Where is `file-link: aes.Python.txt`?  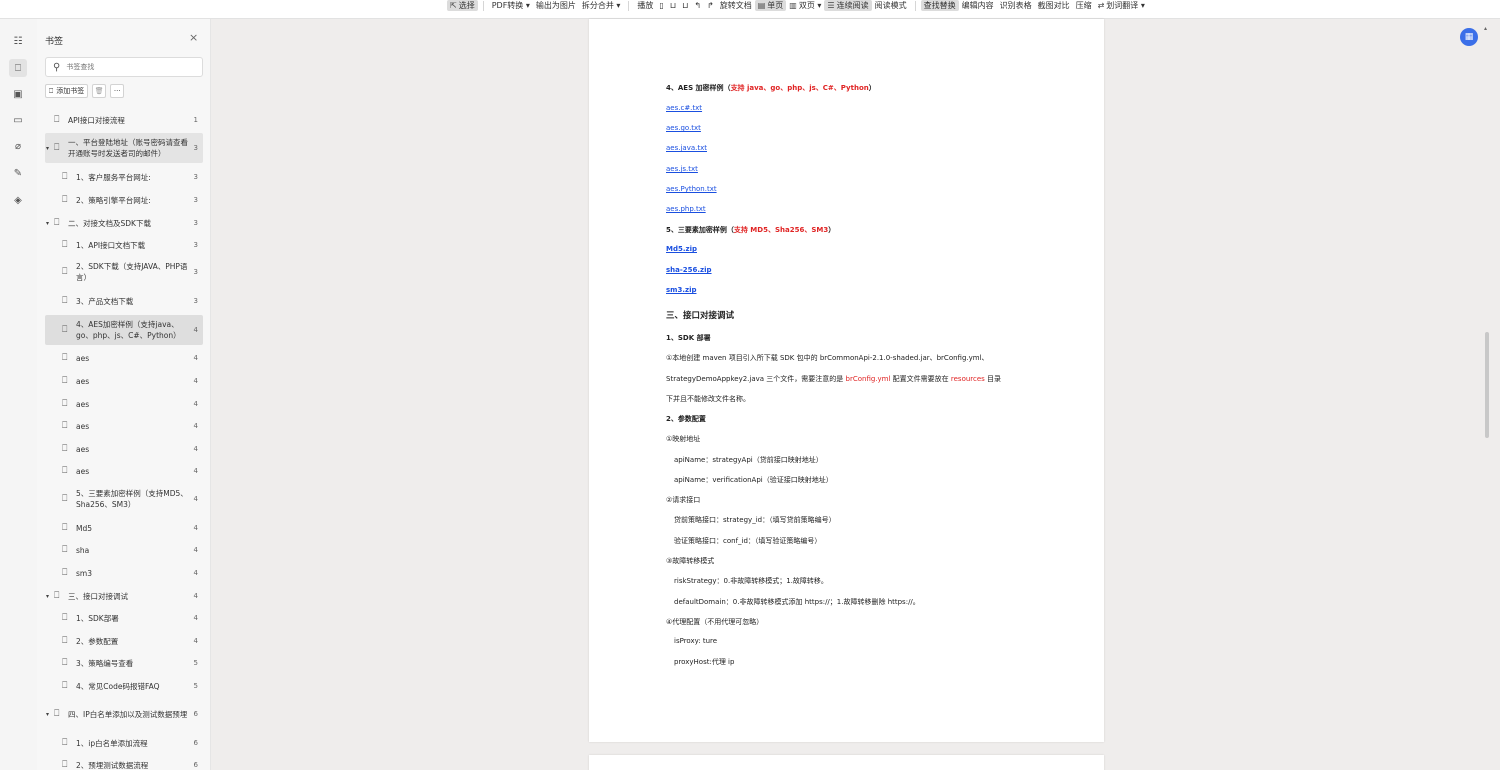 file-link: aes.Python.txt is located at coordinates (691, 189).